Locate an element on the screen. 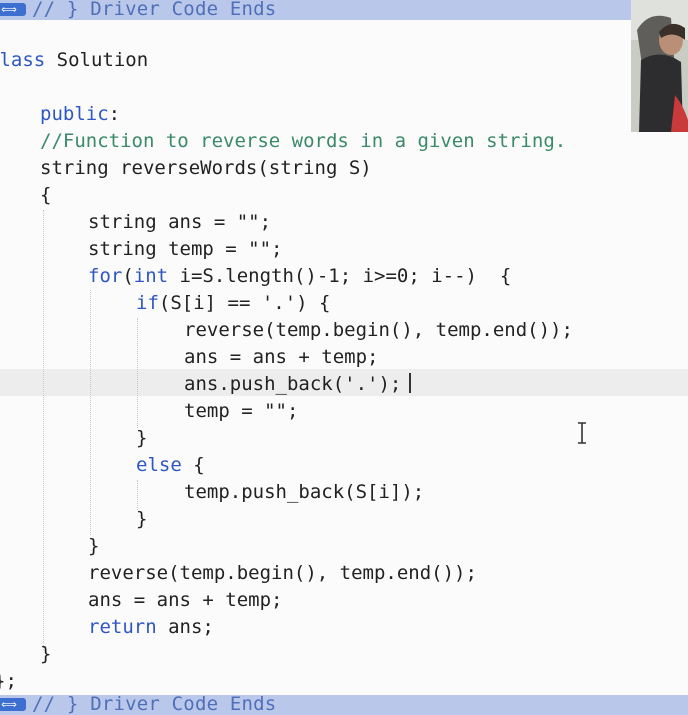 This screenshot has height=715, width=688. text-caret is located at coordinates (410, 383).